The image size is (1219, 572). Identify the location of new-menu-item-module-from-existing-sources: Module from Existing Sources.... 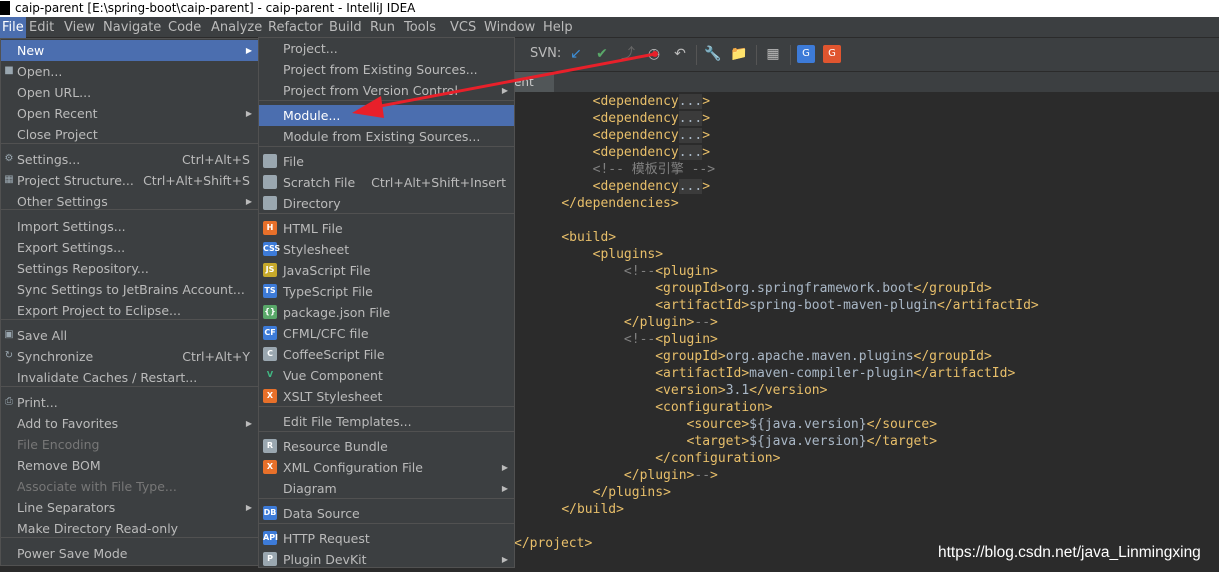
(386, 136).